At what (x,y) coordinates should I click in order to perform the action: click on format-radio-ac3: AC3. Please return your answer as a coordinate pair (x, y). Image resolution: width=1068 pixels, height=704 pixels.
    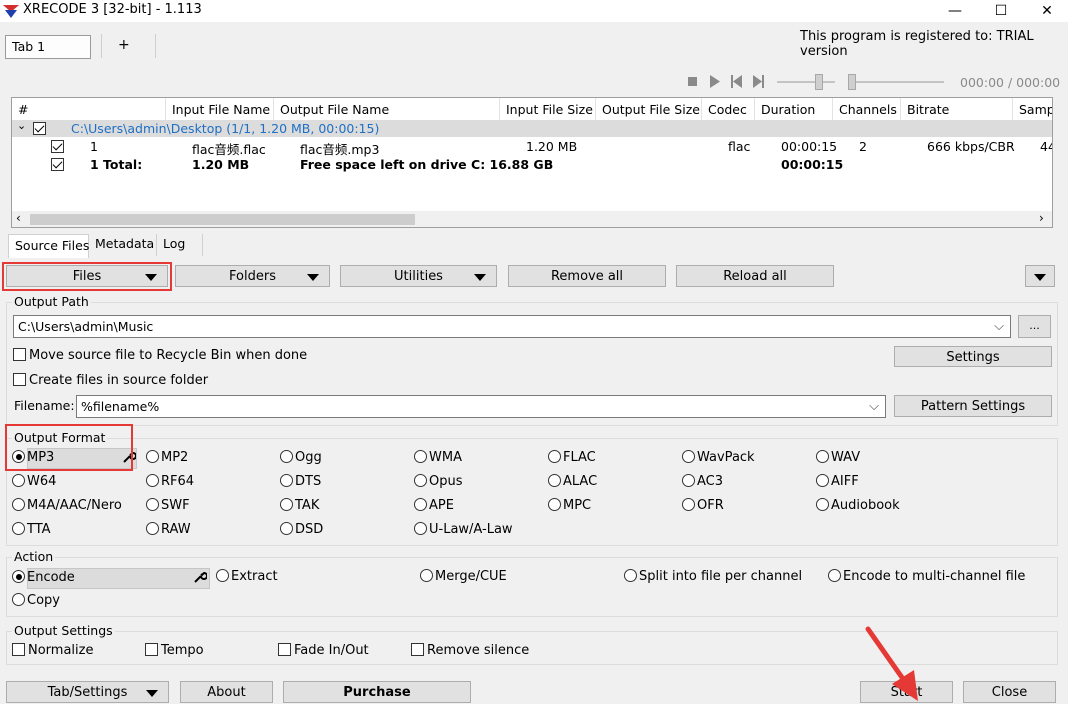
    Looking at the image, I should click on (702, 481).